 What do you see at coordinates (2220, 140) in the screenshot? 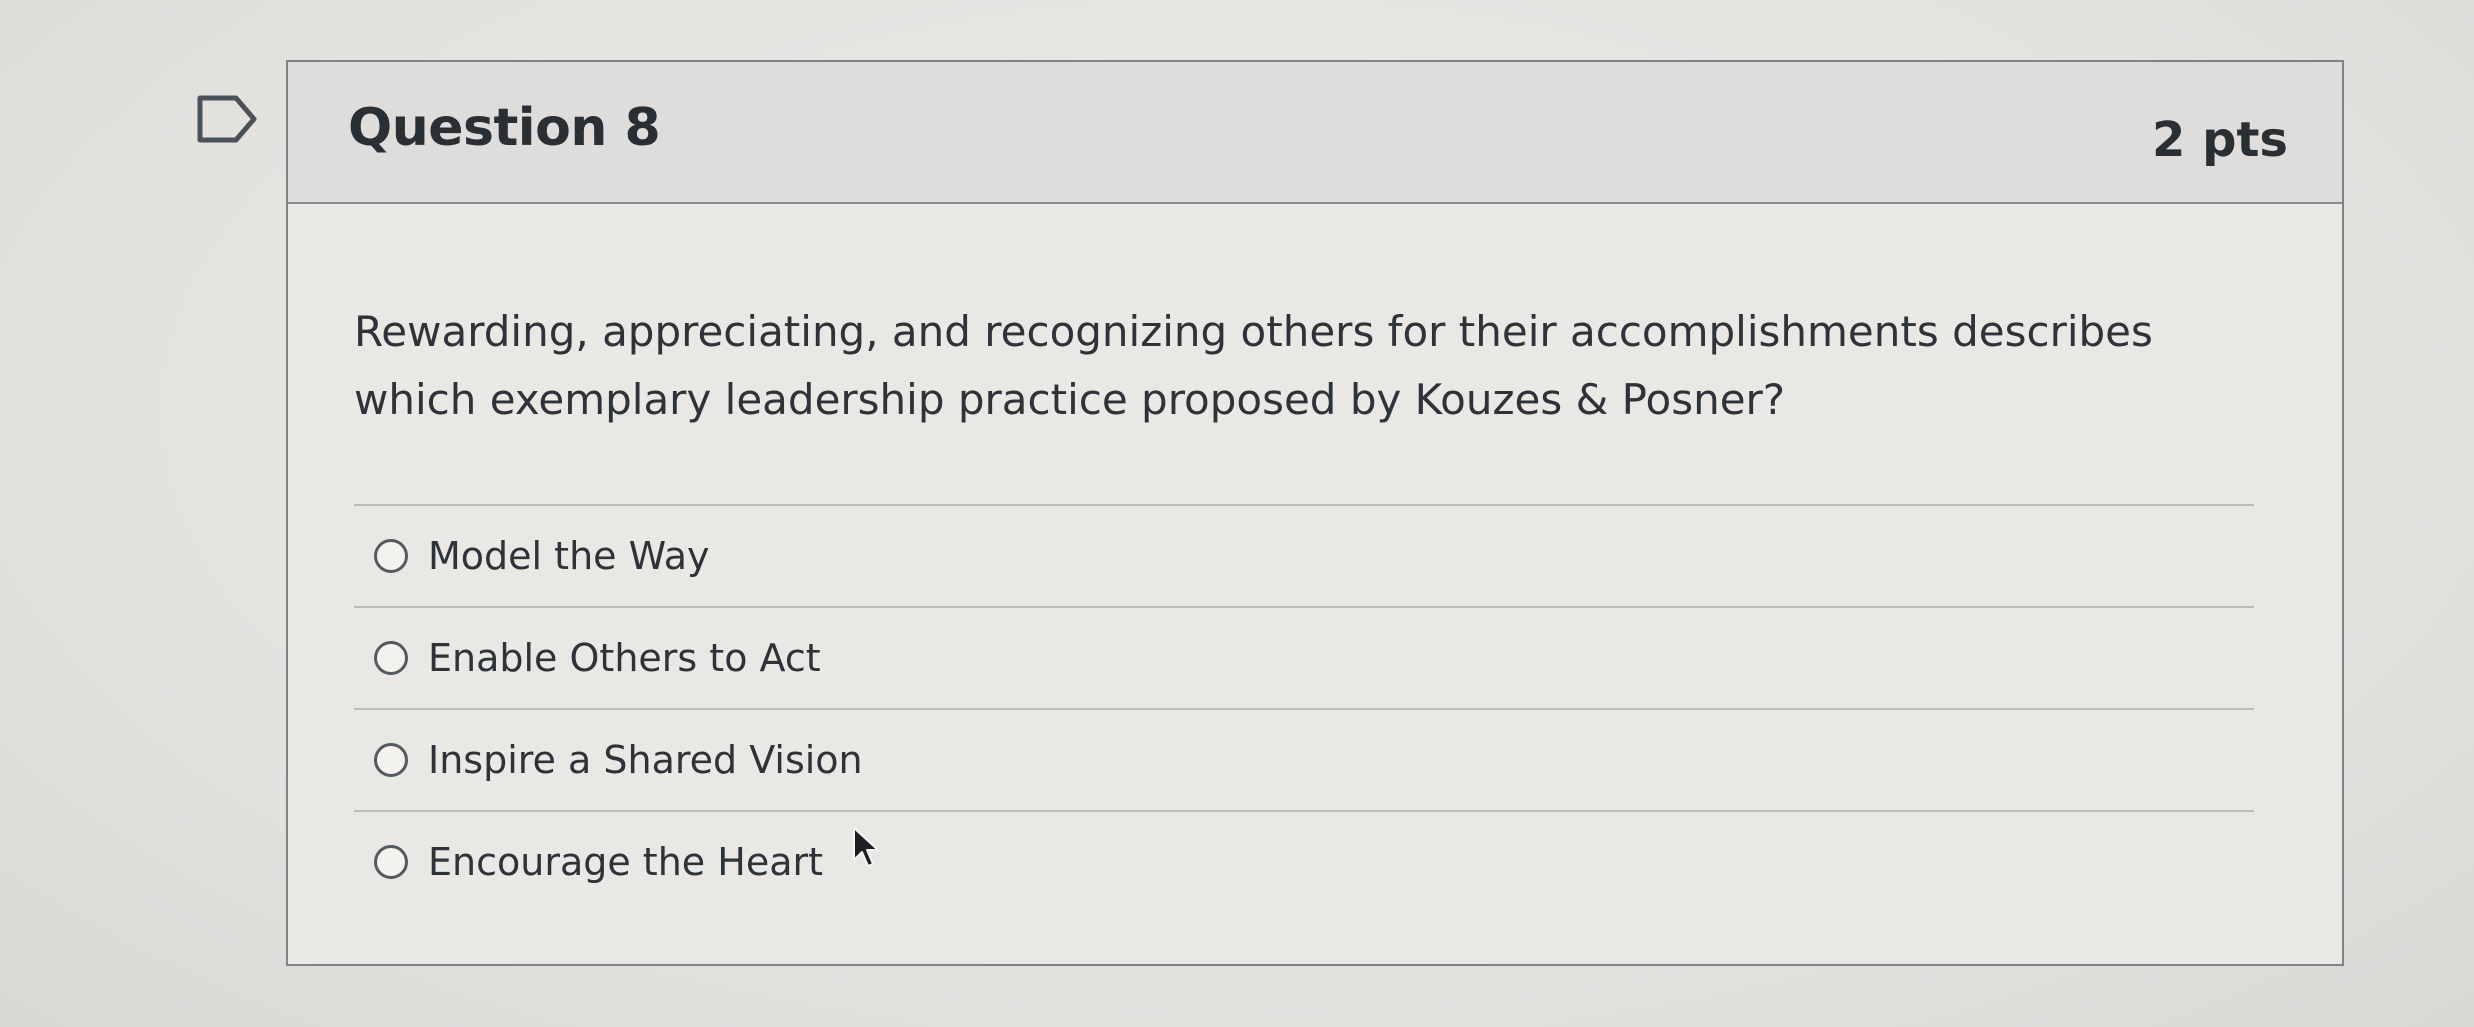
I see `question-points: 2 pts` at bounding box center [2220, 140].